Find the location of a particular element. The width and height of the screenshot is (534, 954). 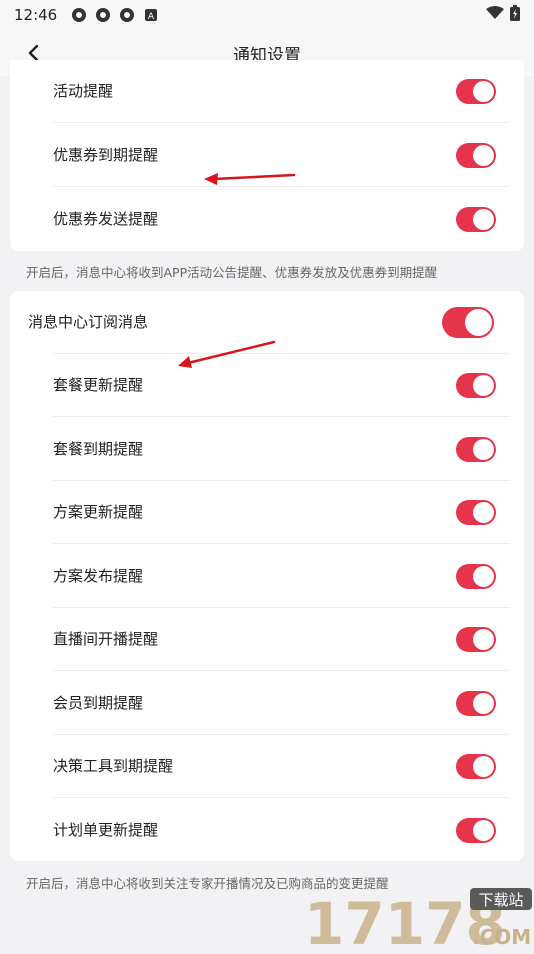

svg-text: .COM is located at coordinates (501, 937).